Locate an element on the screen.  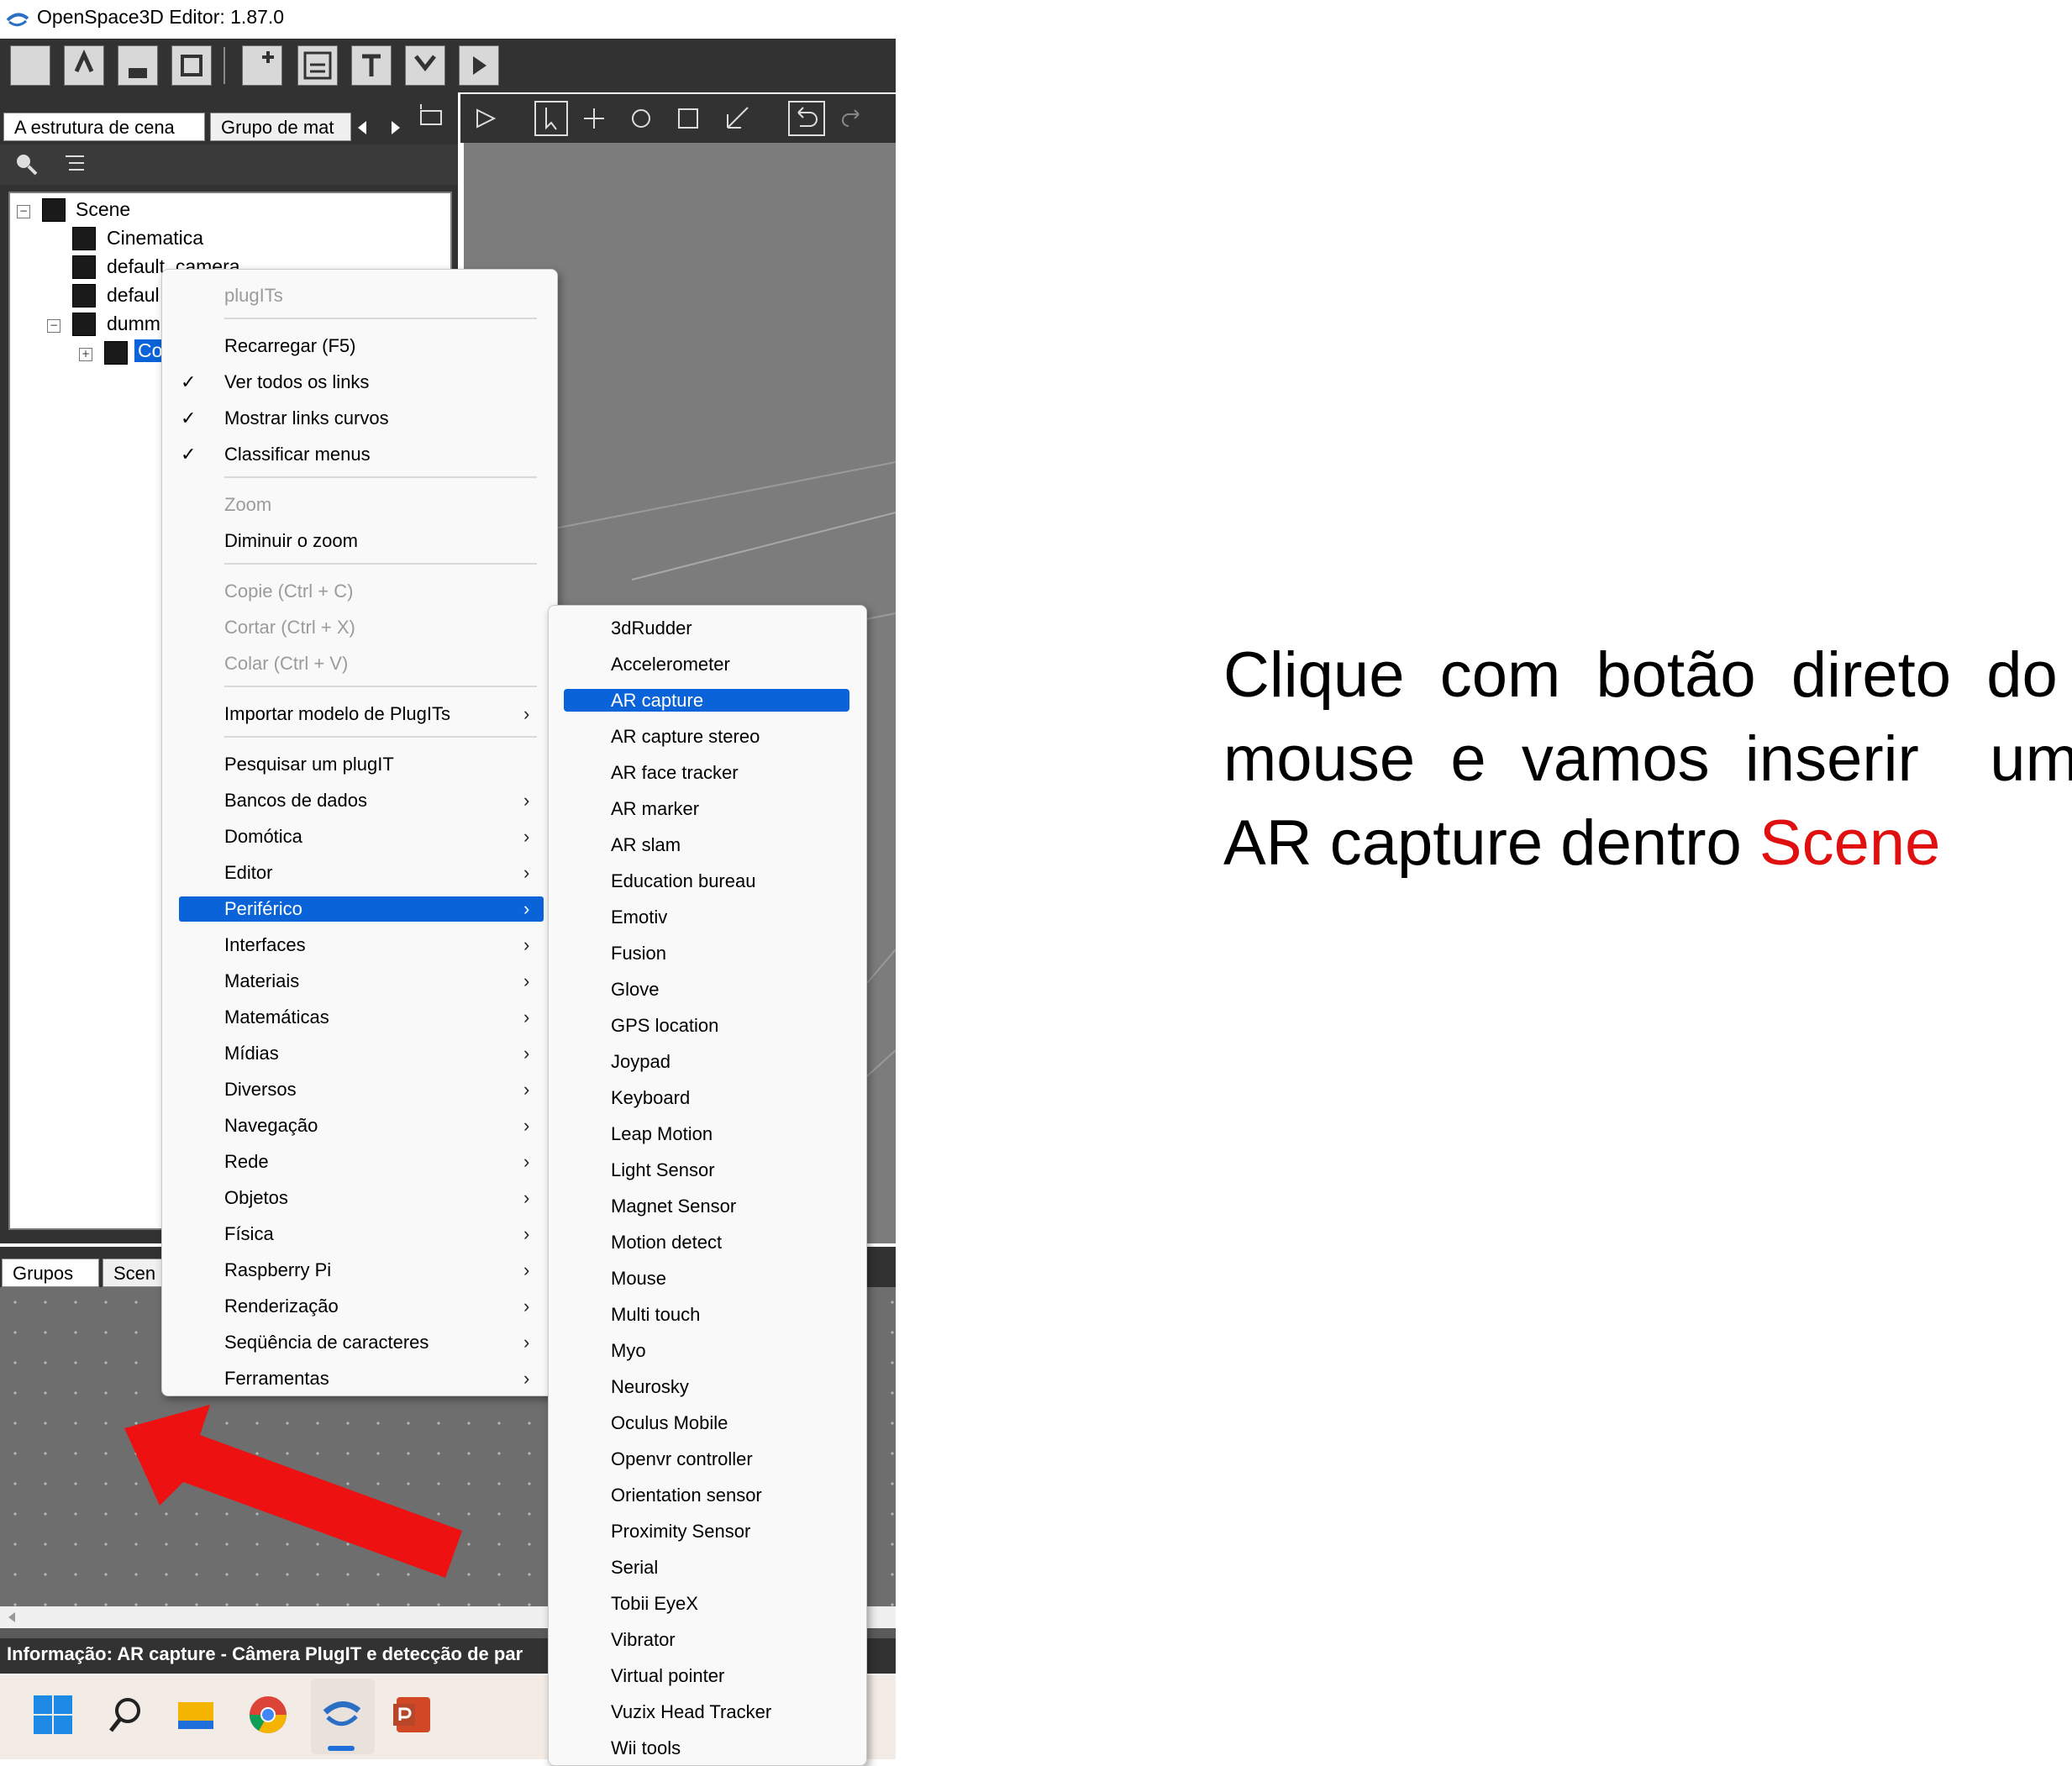
submenu-item-gps-location: GPS location is located at coordinates (707, 1026).